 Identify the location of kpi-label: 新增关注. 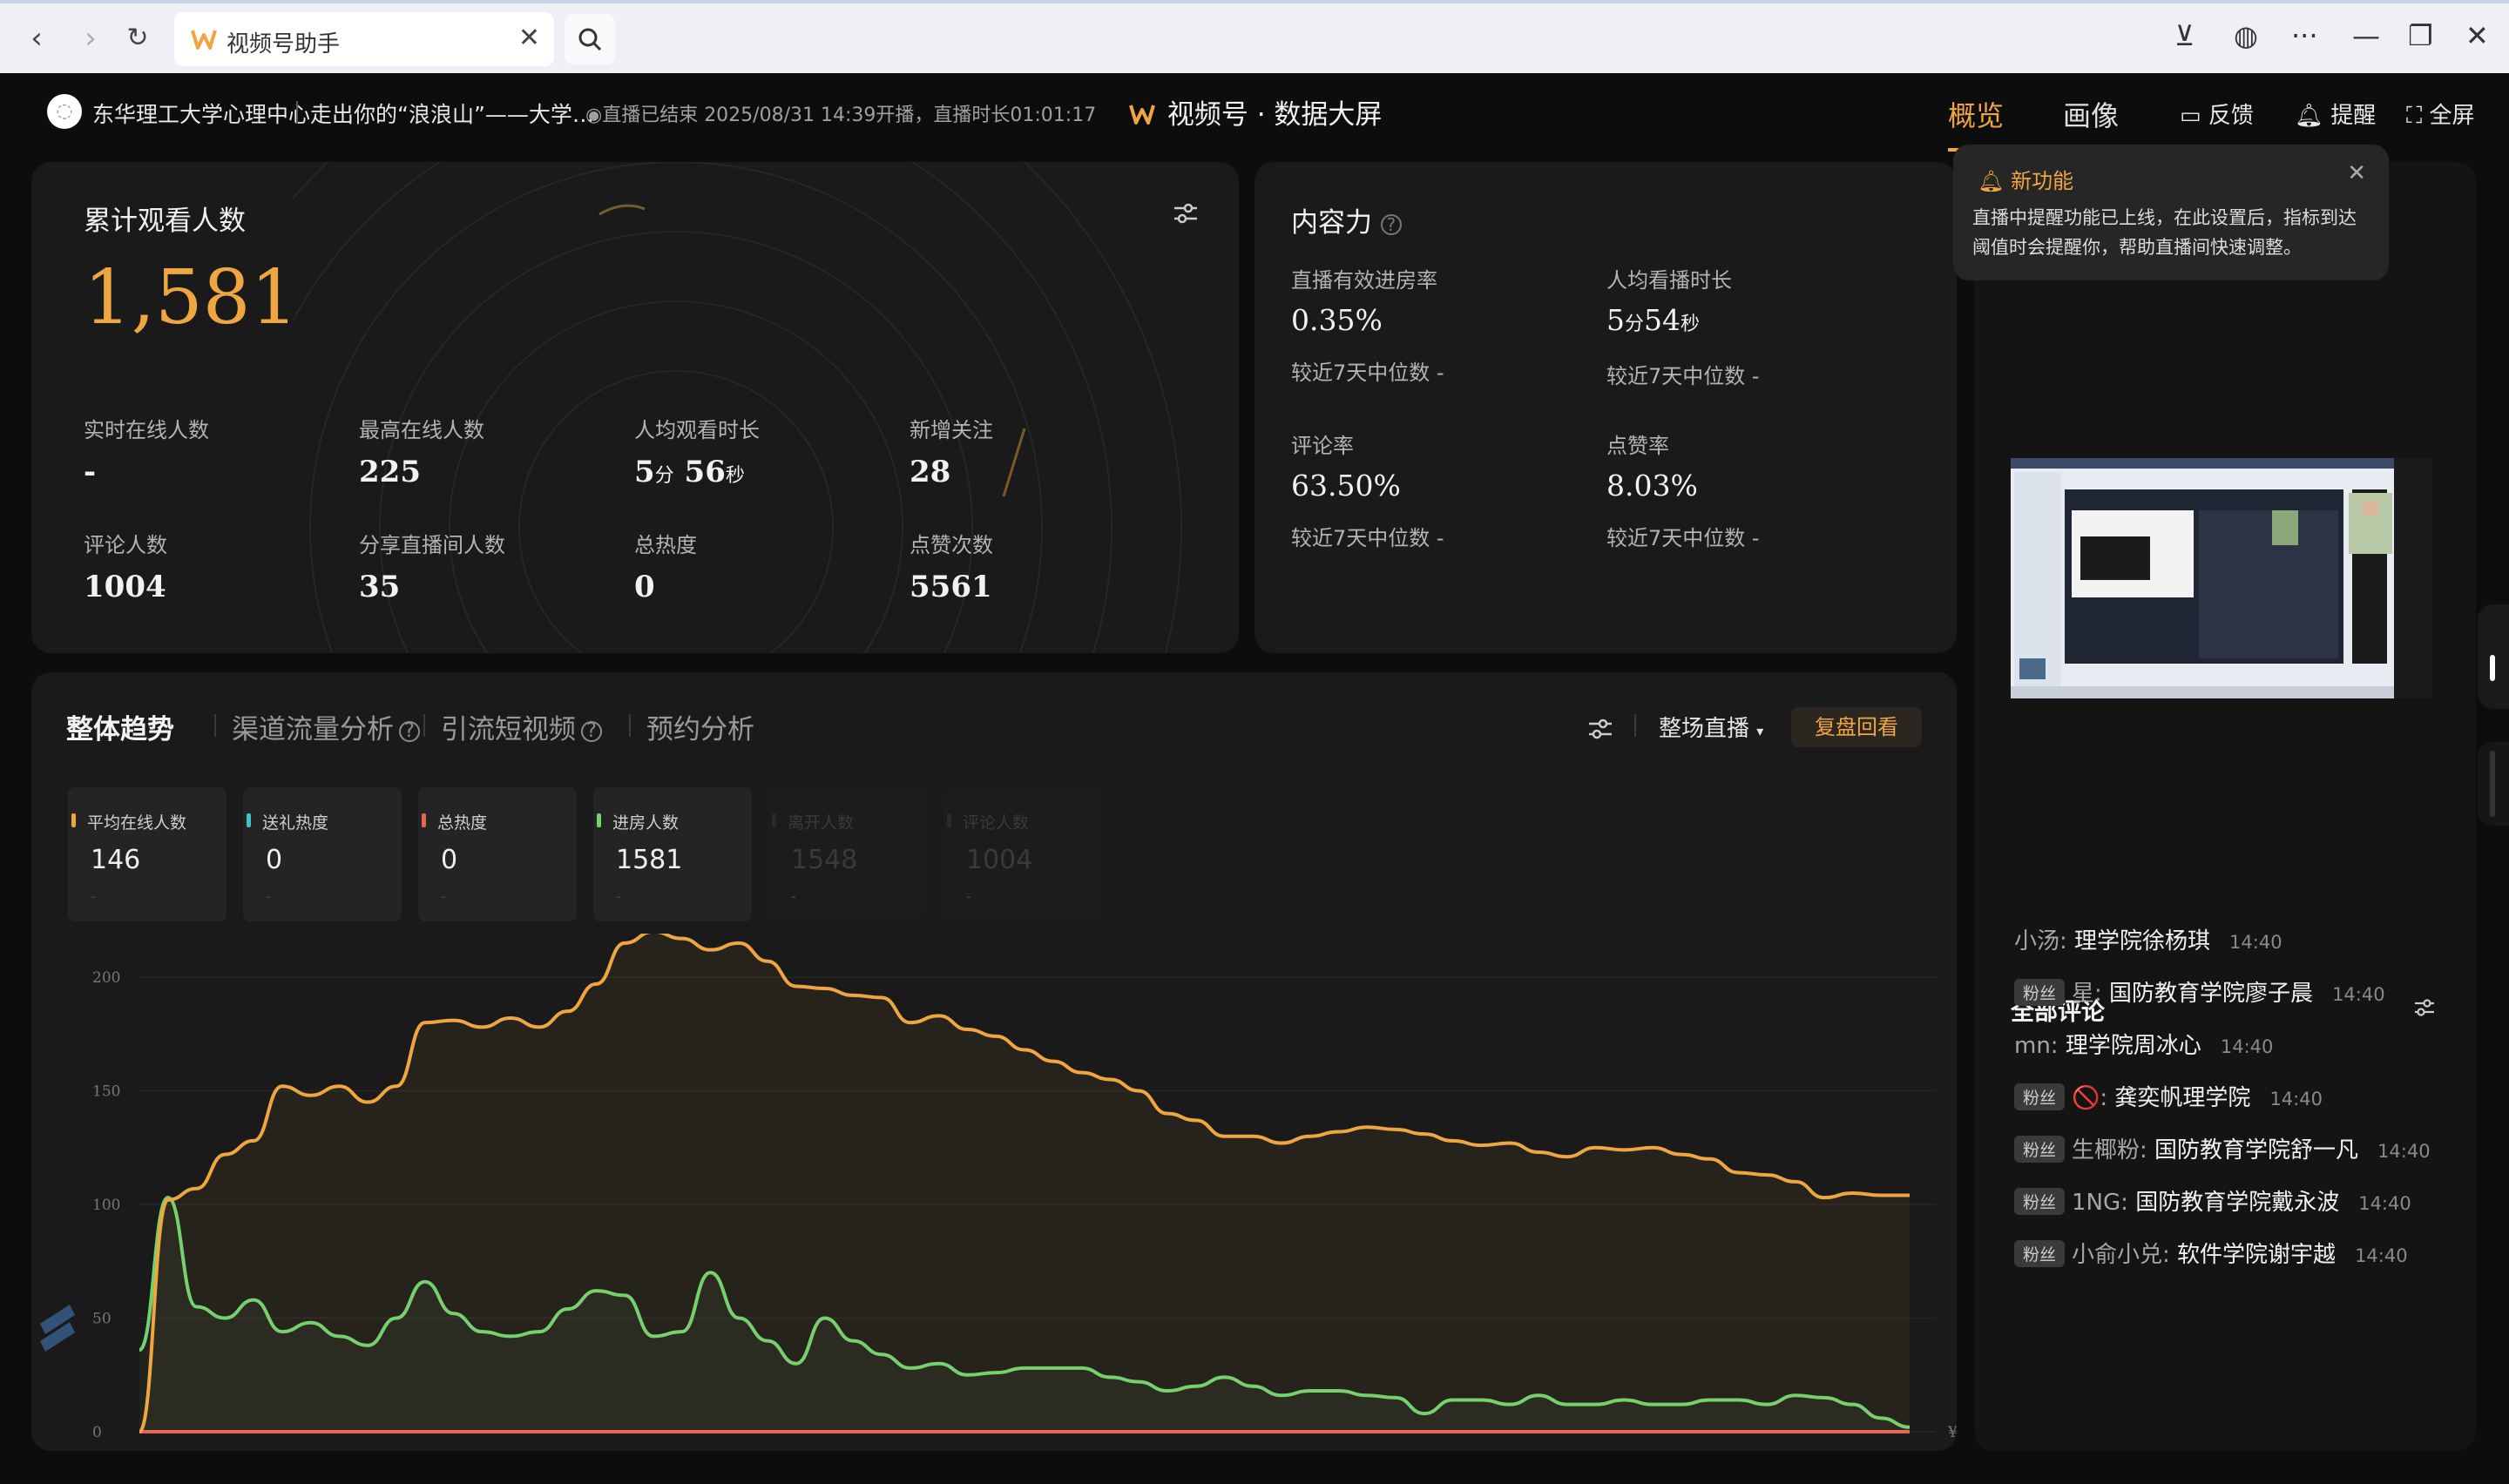
(951, 430).